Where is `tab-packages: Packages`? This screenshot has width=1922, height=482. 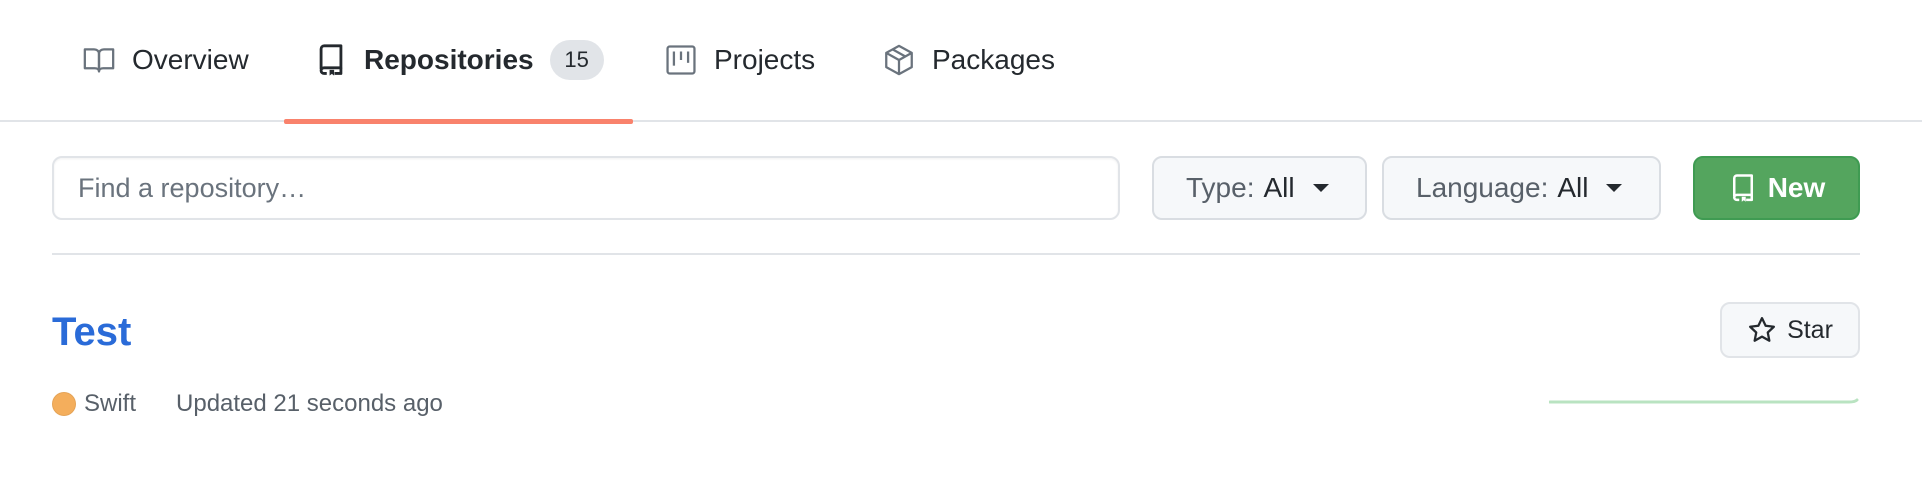 tab-packages: Packages is located at coordinates (968, 61).